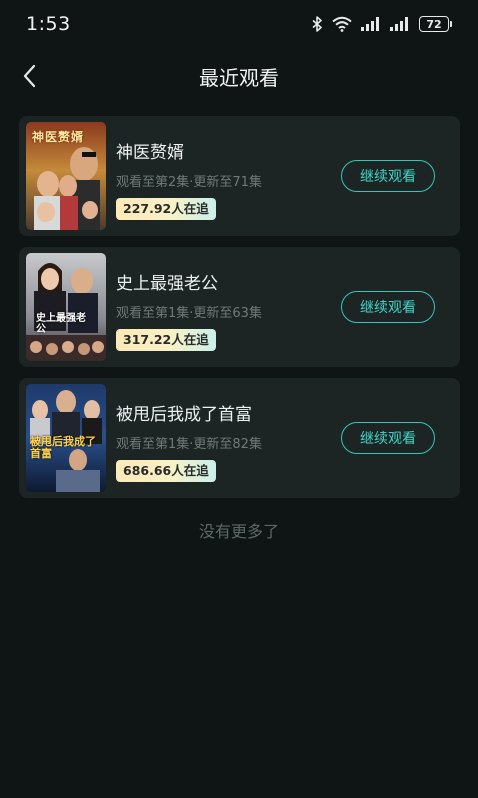 The width and height of the screenshot is (478, 798). I want to click on poster-image: 被甩后我成了首富, so click(66, 438).